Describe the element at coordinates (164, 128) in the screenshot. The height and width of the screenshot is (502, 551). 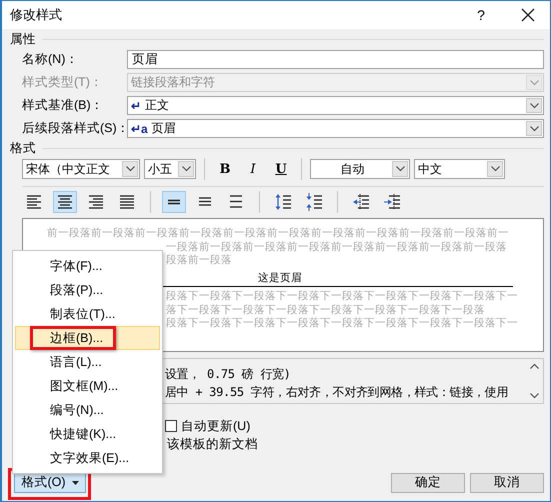
I see `combo-value: 页眉` at that location.